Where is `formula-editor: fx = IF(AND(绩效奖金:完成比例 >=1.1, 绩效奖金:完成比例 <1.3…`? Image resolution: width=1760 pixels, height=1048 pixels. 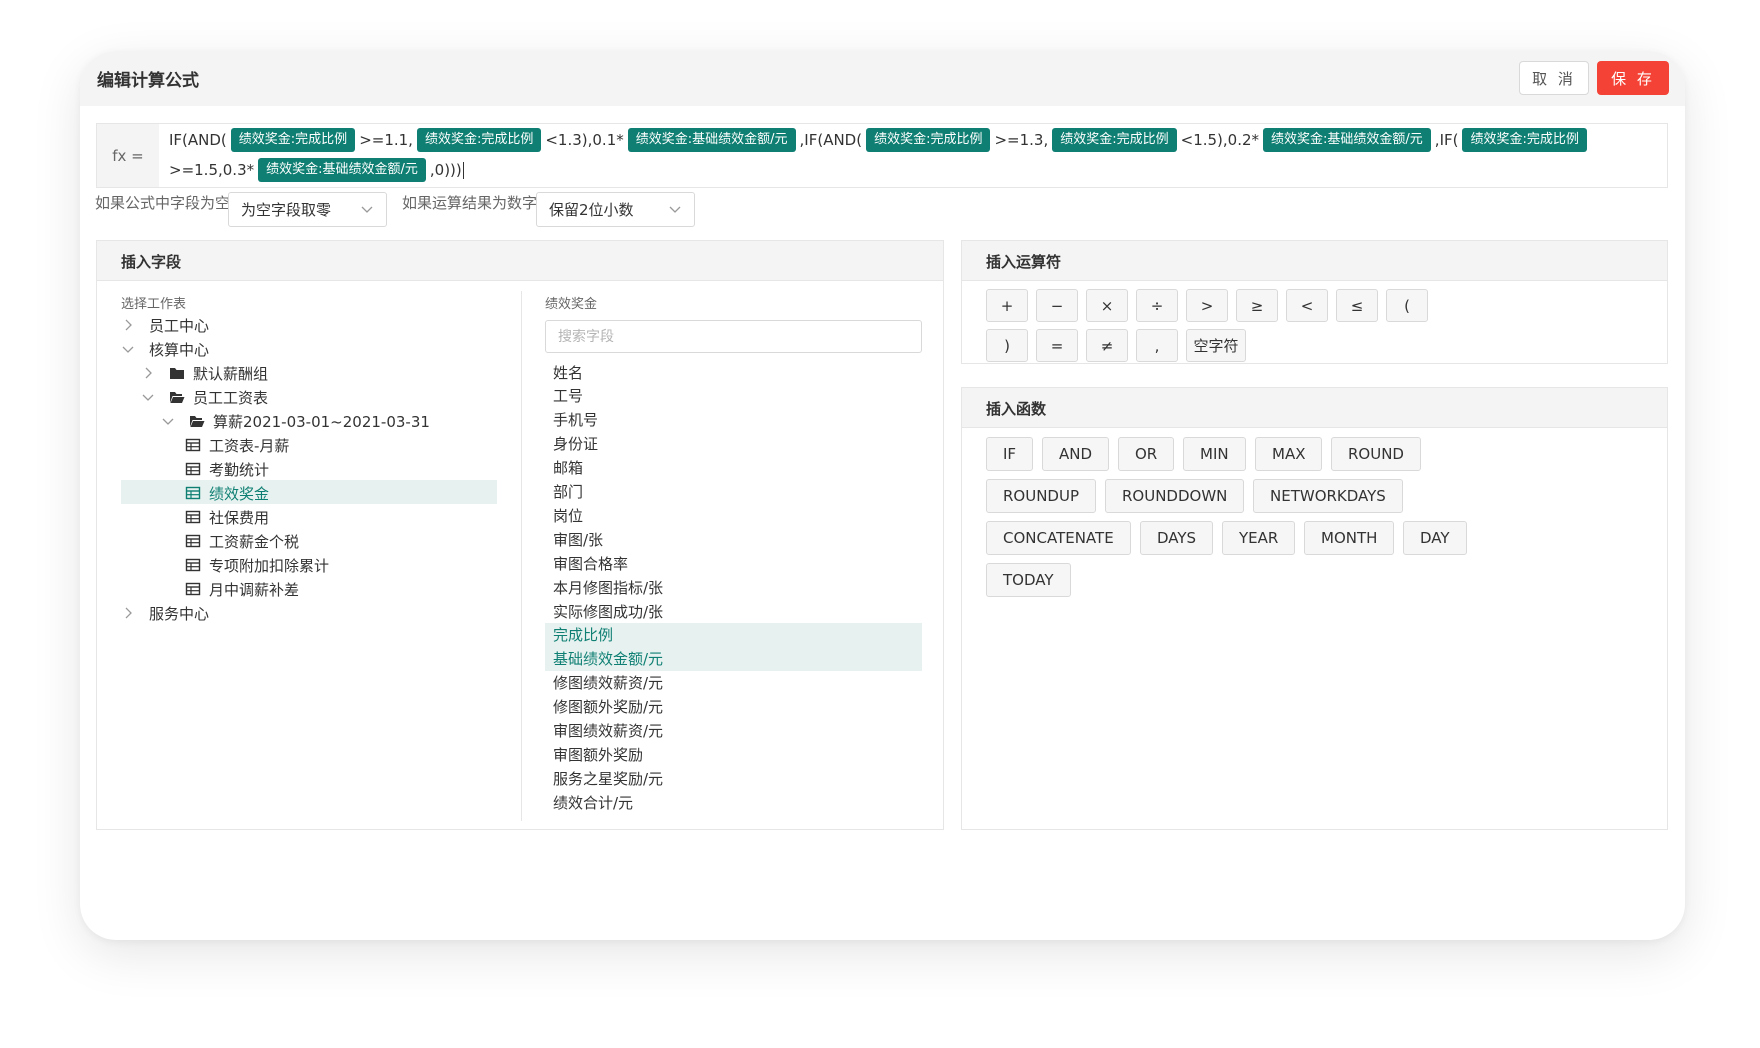 formula-editor: fx = IF(AND(绩效奖金:完成比例 >=1.1, 绩效奖金:完成比例 <1.3… is located at coordinates (882, 155).